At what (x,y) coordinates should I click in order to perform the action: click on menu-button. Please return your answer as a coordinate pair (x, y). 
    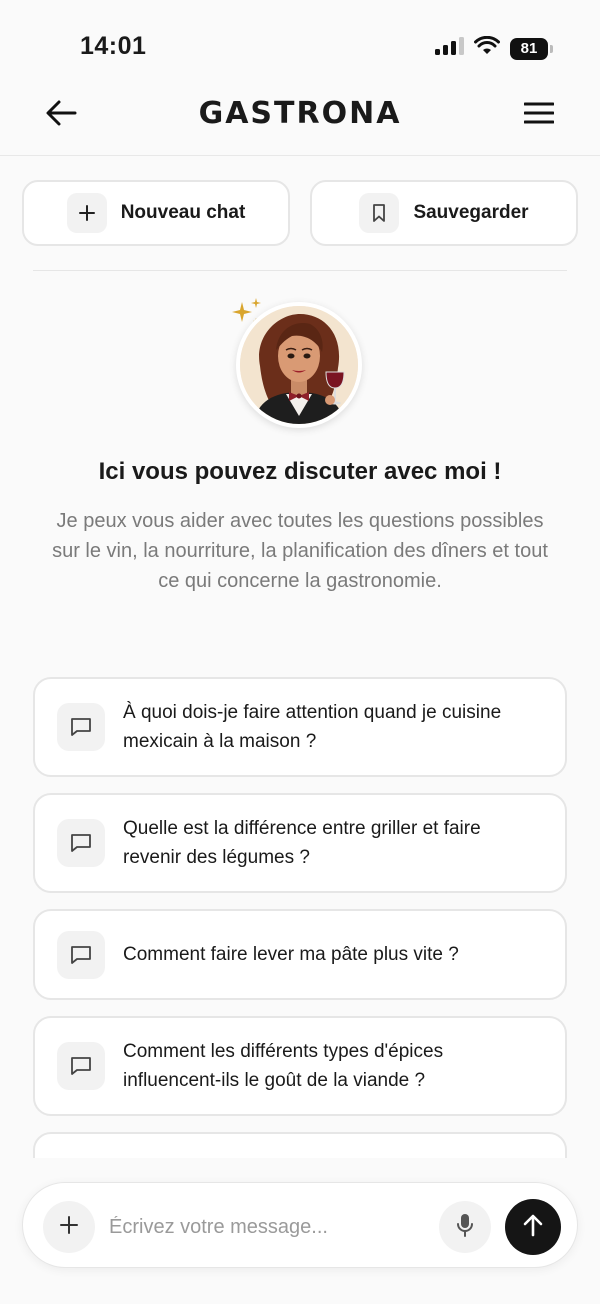
    Looking at the image, I should click on (539, 115).